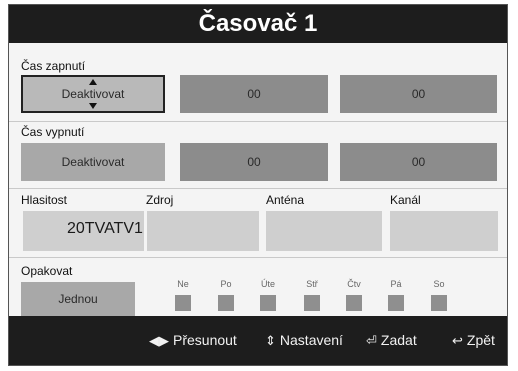 This screenshot has width=518, height=371. Describe the element at coordinates (312, 303) in the screenshot. I see `day-checkbox-str` at that location.